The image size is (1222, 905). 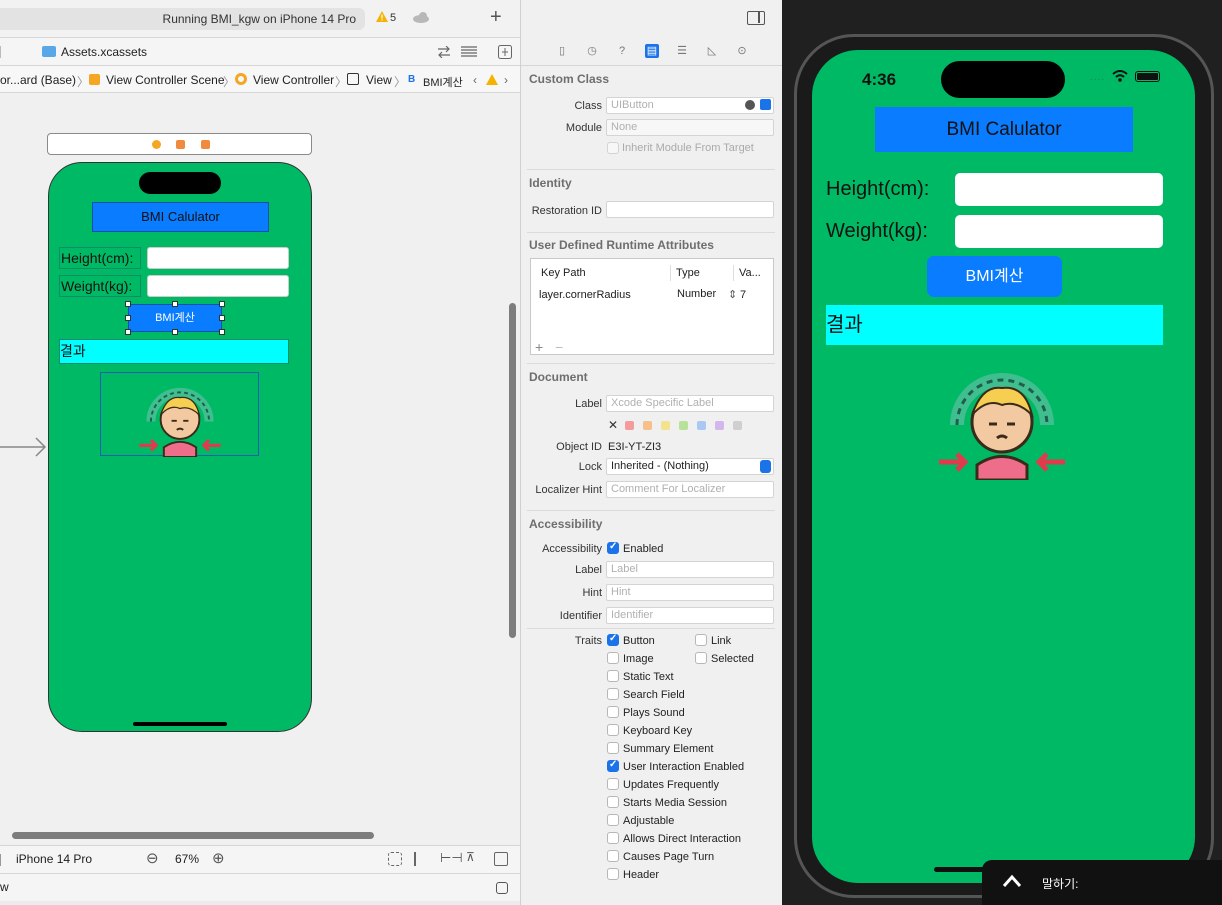 I want to click on trait-link-checkbox, so click(x=701, y=640).